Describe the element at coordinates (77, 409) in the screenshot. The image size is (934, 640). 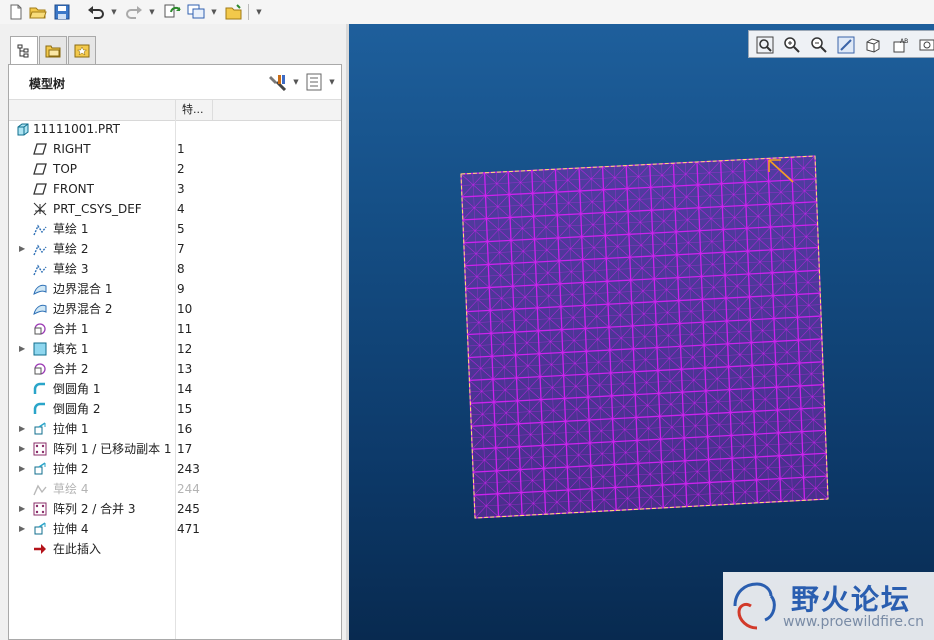
I see `tree-row-label: 倒圆角 2` at that location.